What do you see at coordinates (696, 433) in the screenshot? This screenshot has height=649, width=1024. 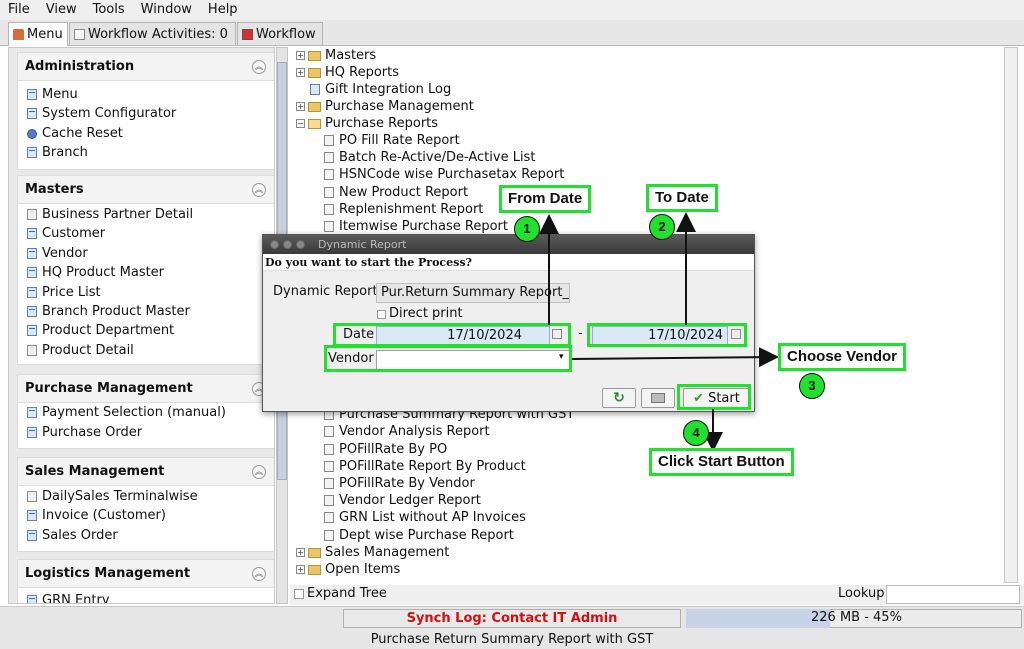 I see `step-badge-4: 4` at bounding box center [696, 433].